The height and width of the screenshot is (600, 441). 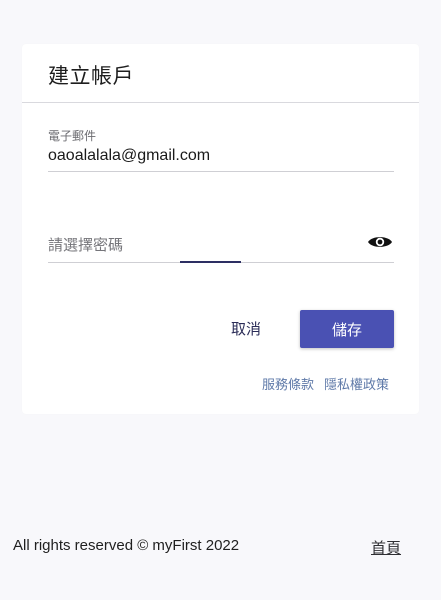 What do you see at coordinates (220, 102) in the screenshot?
I see `title-divider` at bounding box center [220, 102].